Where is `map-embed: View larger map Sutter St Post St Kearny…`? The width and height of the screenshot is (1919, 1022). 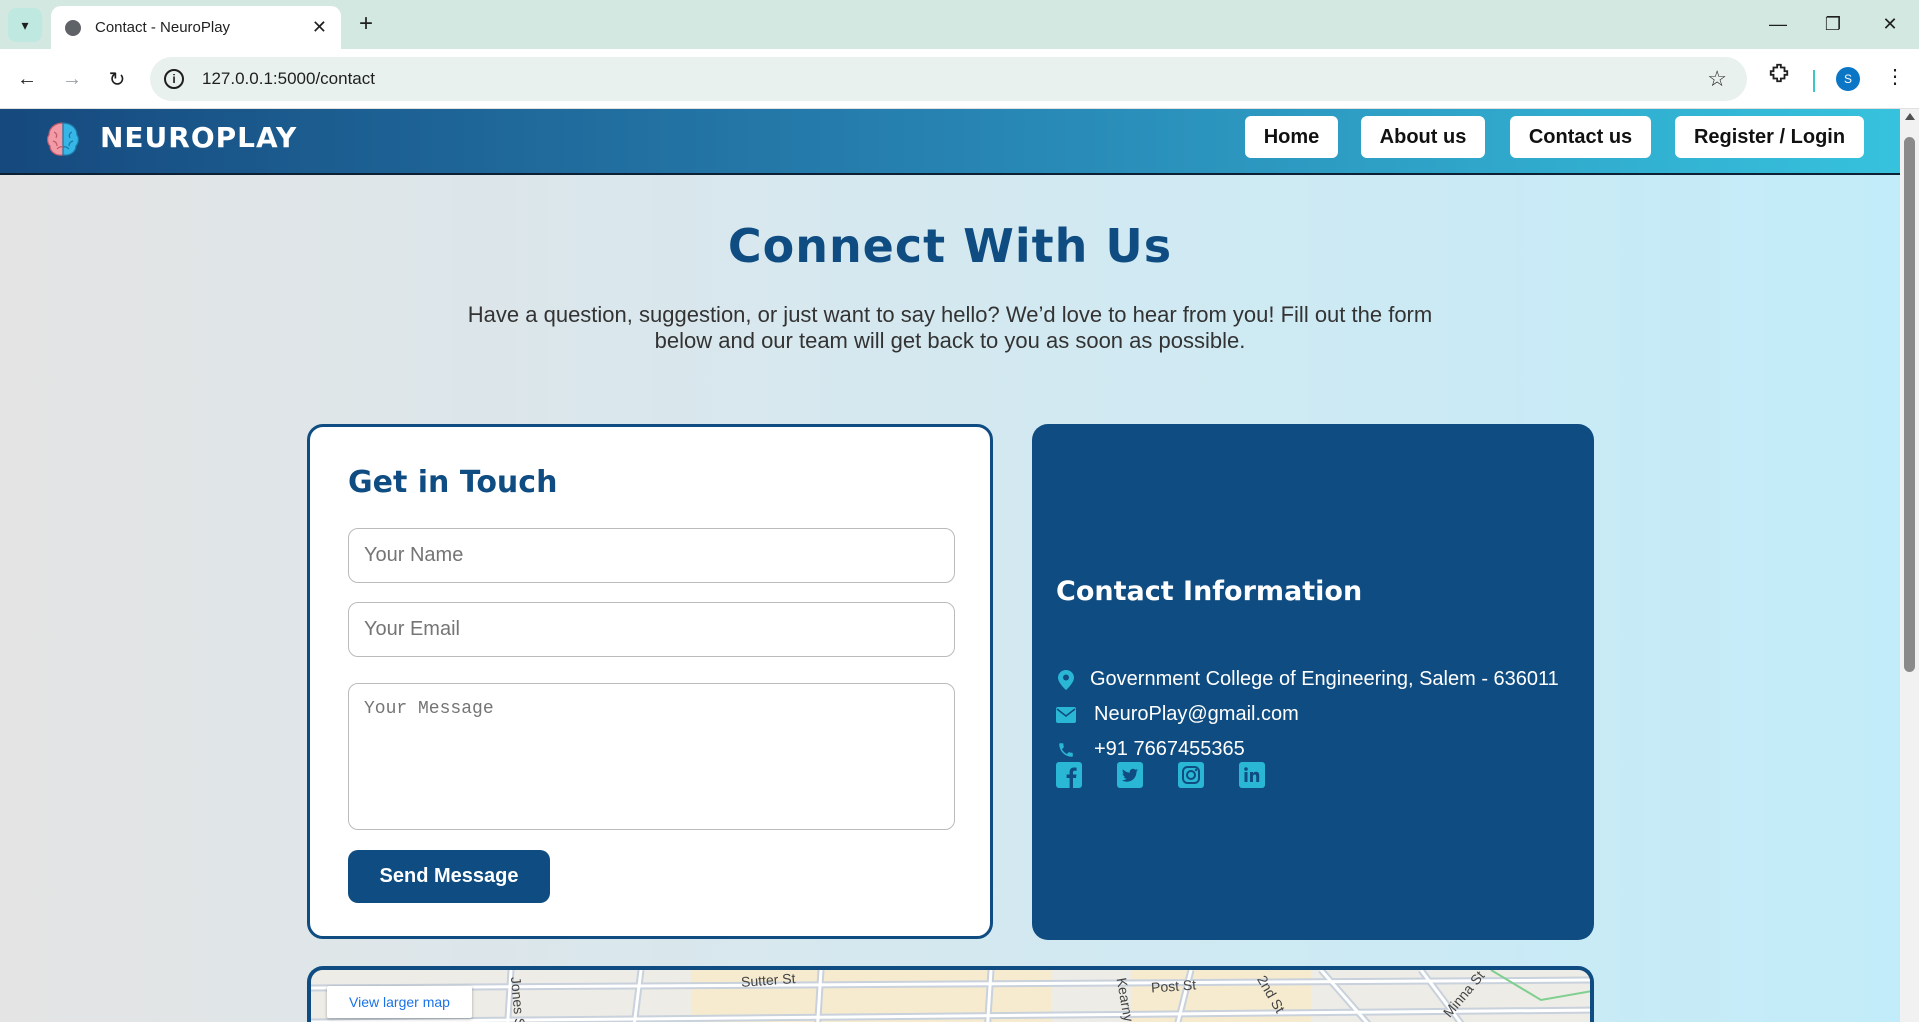 map-embed: View larger map Sutter St Post St Kearny… is located at coordinates (950, 994).